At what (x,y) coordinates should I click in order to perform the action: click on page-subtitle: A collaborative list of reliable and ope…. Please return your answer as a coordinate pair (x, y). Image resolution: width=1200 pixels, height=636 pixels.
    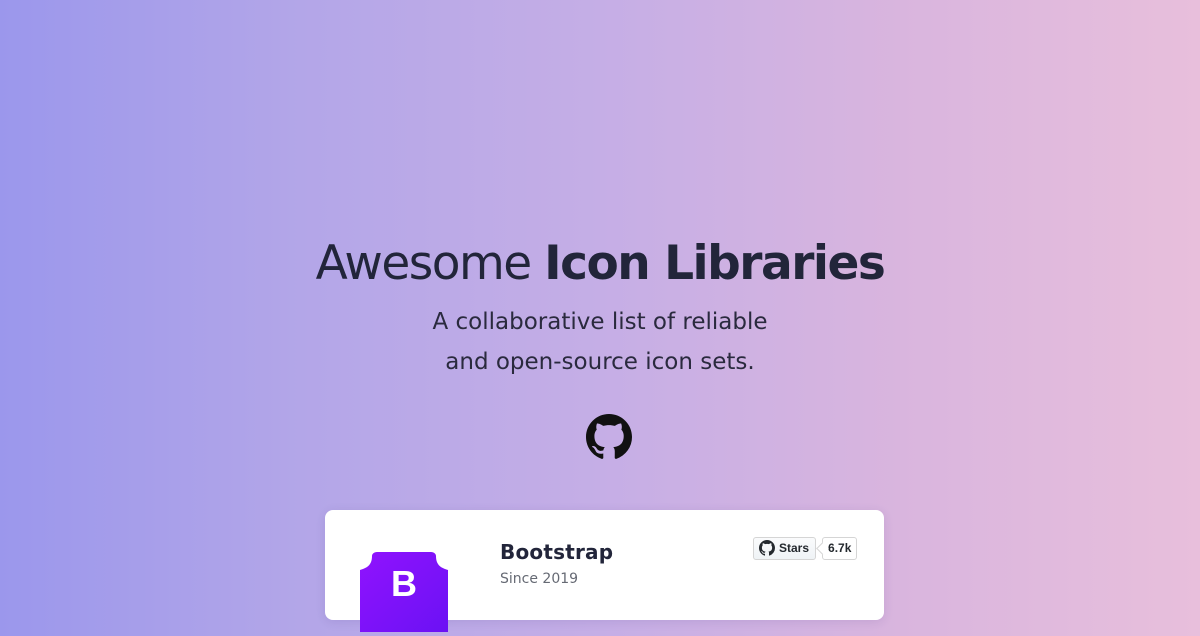
    Looking at the image, I should click on (600, 342).